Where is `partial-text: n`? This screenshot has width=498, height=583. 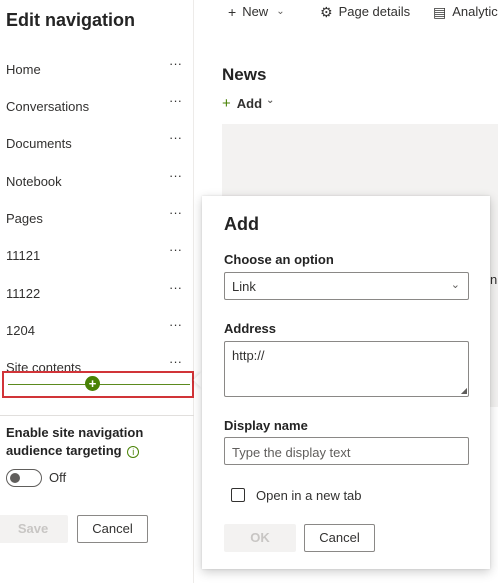 partial-text: n is located at coordinates (494, 279).